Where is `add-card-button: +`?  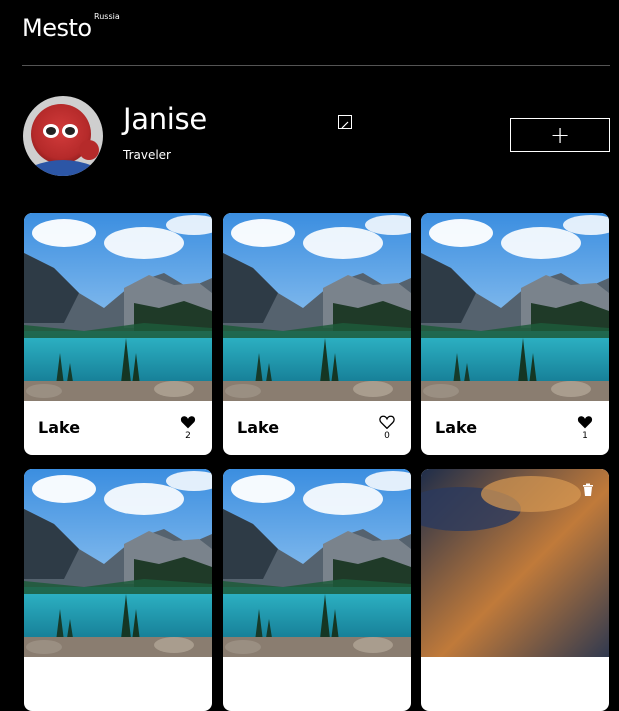 add-card-button: + is located at coordinates (560, 135).